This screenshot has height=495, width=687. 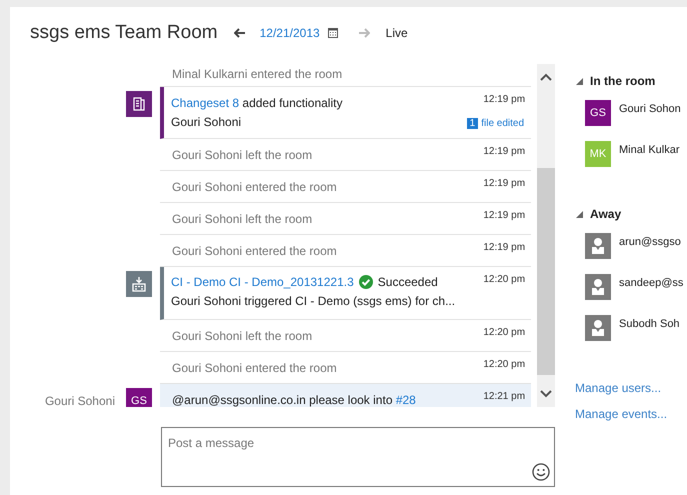 What do you see at coordinates (124, 33) in the screenshot?
I see `room-title: ssgs ems Team Room` at bounding box center [124, 33].